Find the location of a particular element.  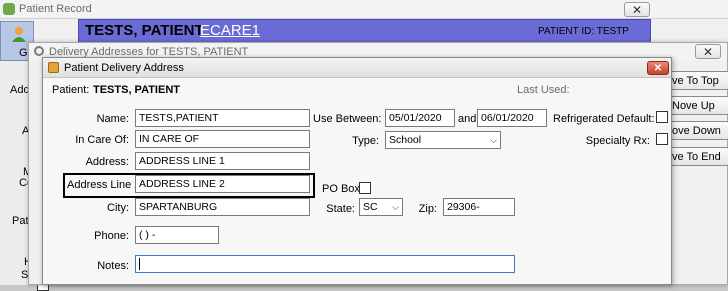

name-field: TESTS,PATIENT is located at coordinates (222, 118).